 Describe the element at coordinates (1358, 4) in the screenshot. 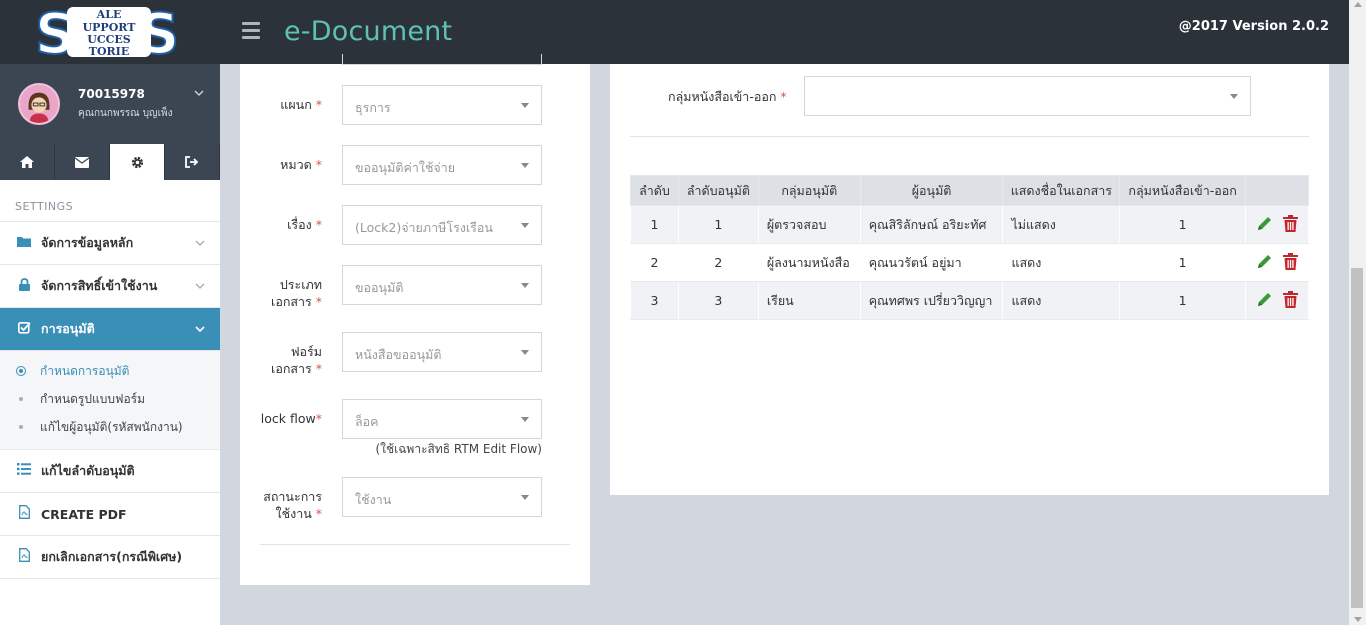

I see `scroll-up-arrow-icon` at that location.